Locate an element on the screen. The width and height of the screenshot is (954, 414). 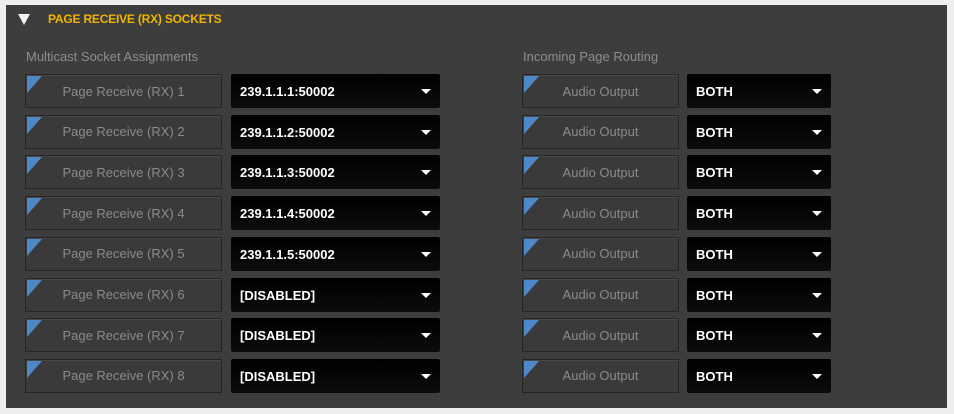
multicast-address-select: 239.1.1.1:50002 is located at coordinates (335, 91).